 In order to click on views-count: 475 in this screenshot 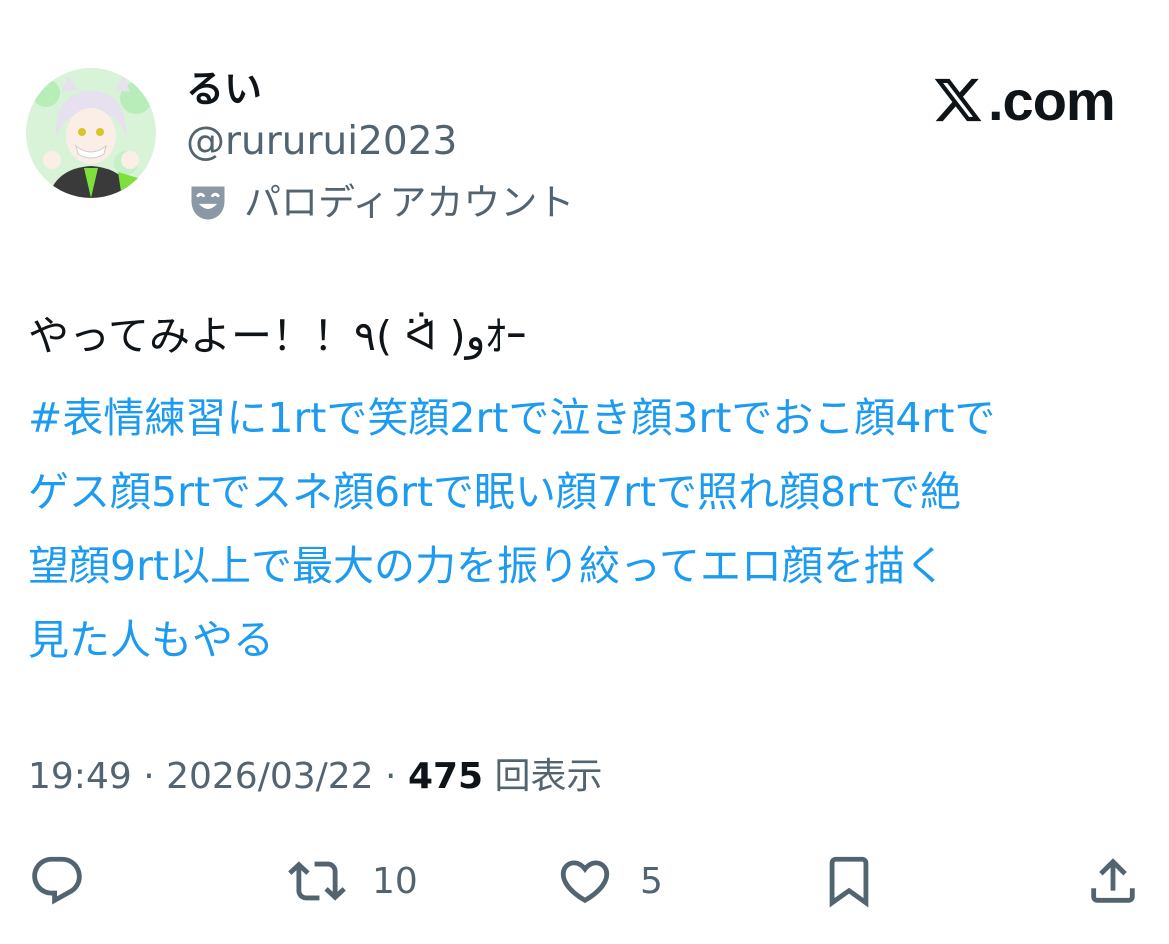, I will do `click(445, 776)`.